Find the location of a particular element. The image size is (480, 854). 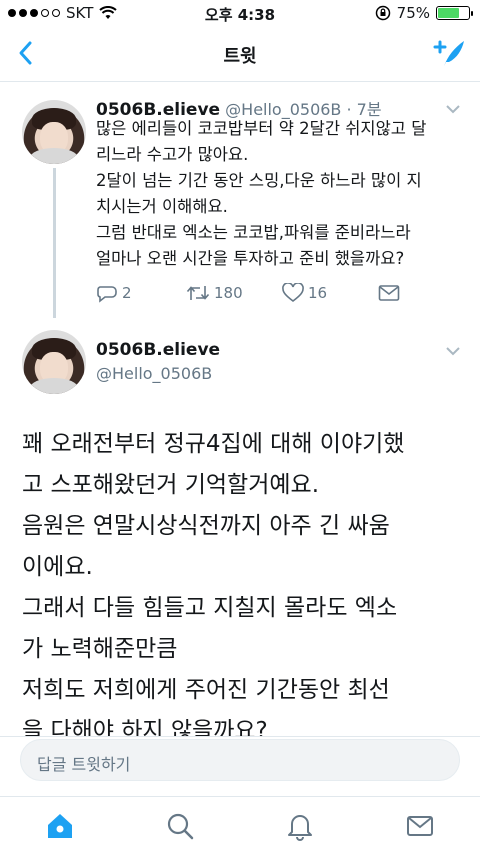

reply-action: 2 is located at coordinates (141, 293).